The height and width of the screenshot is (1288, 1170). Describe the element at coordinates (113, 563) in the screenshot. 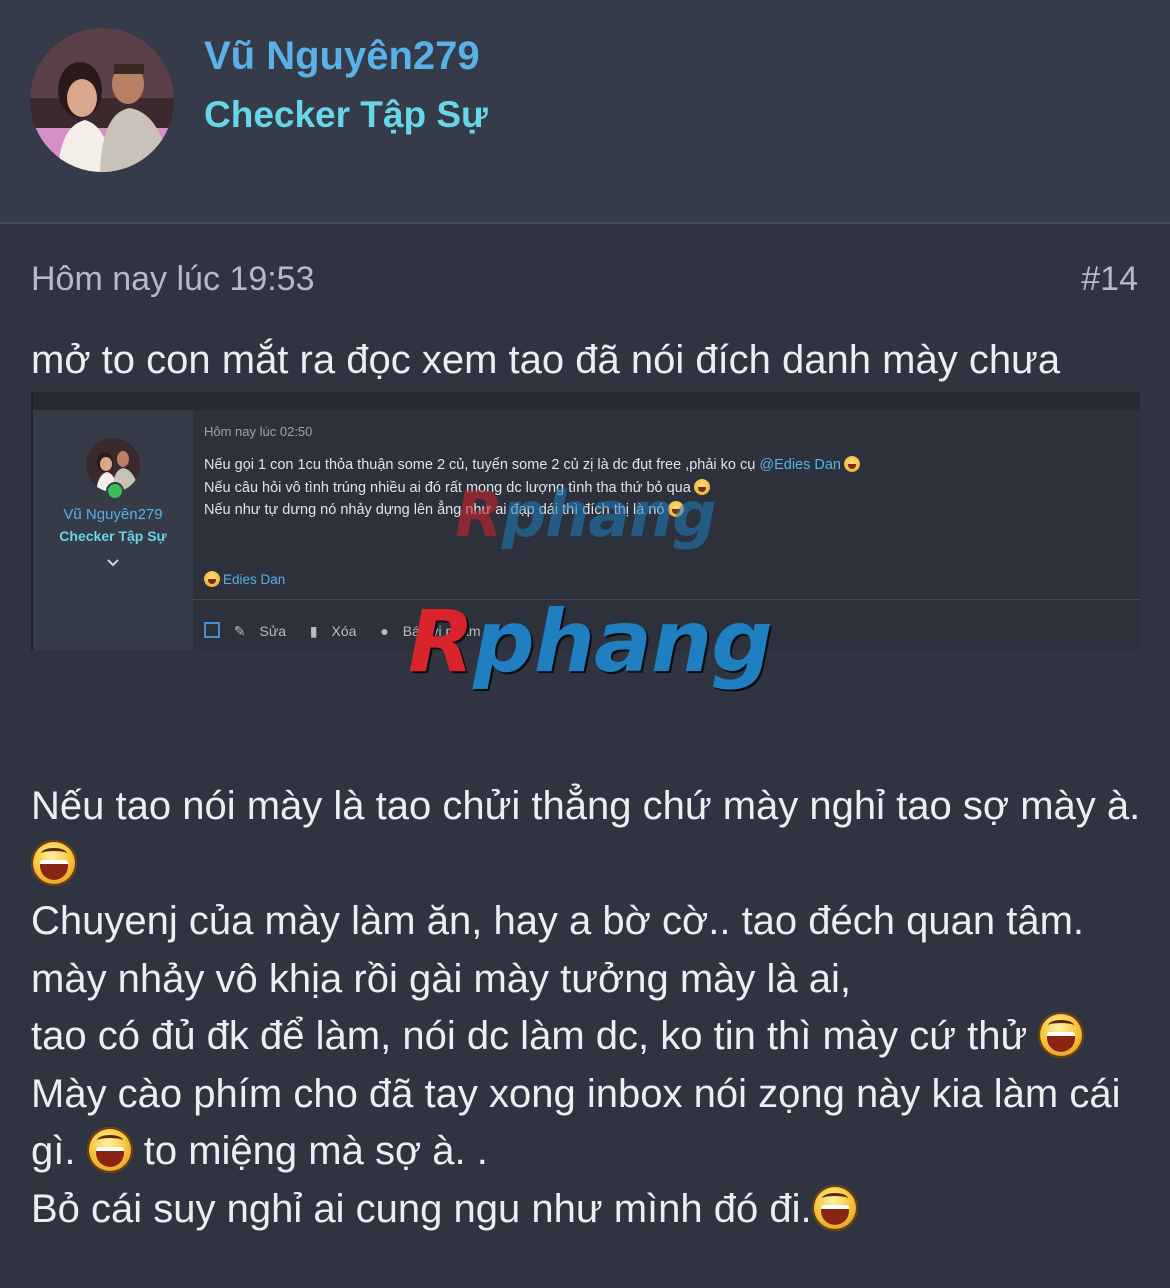

I see `chevron-down-icon` at that location.